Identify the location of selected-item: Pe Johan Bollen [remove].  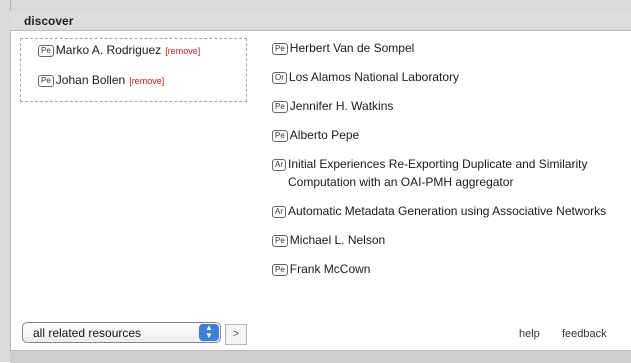
(101, 80).